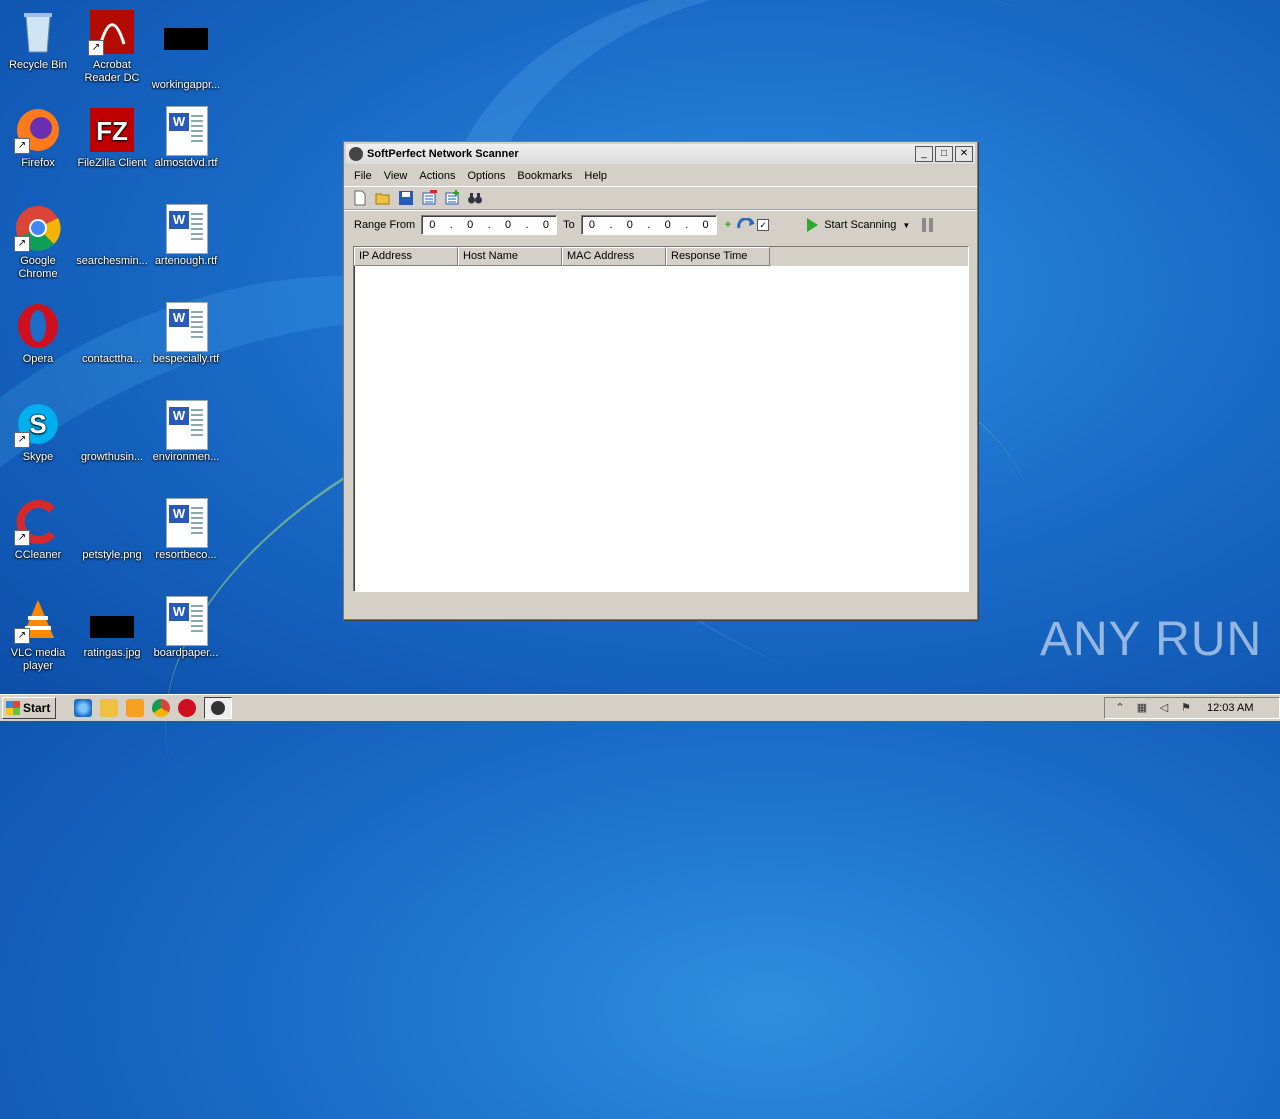 The image size is (1280, 1119). What do you see at coordinates (360, 198) in the screenshot?
I see `new-file-icon` at bounding box center [360, 198].